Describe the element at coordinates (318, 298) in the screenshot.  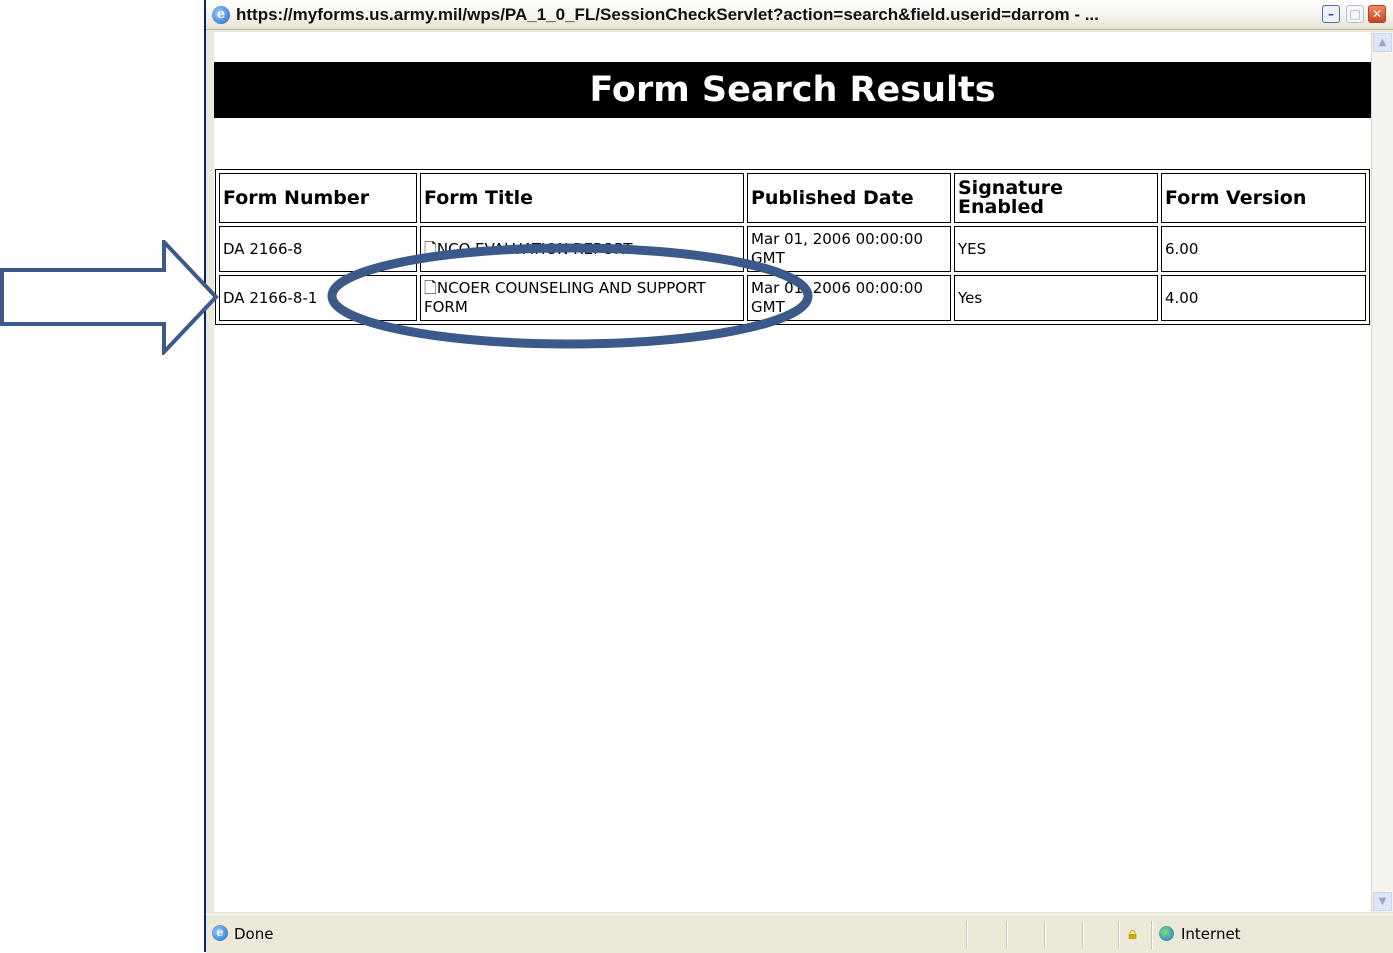
I see `cell-form-number: DA 2166-8-1` at that location.